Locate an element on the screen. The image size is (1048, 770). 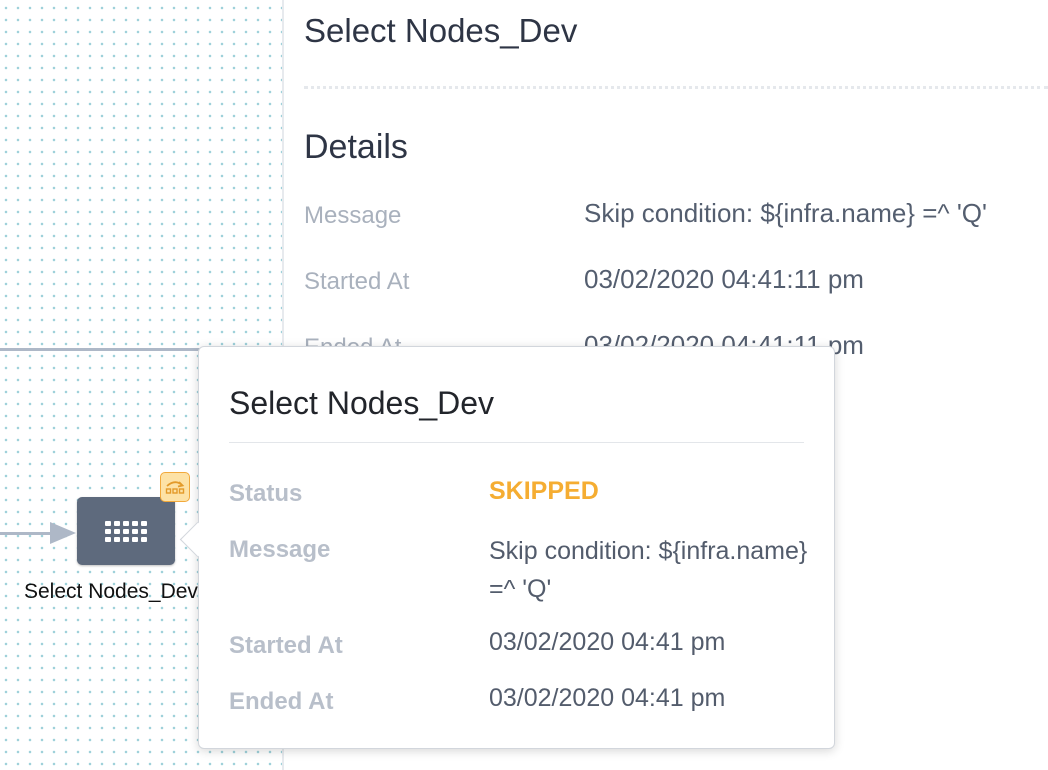
skip-icon is located at coordinates (175, 487).